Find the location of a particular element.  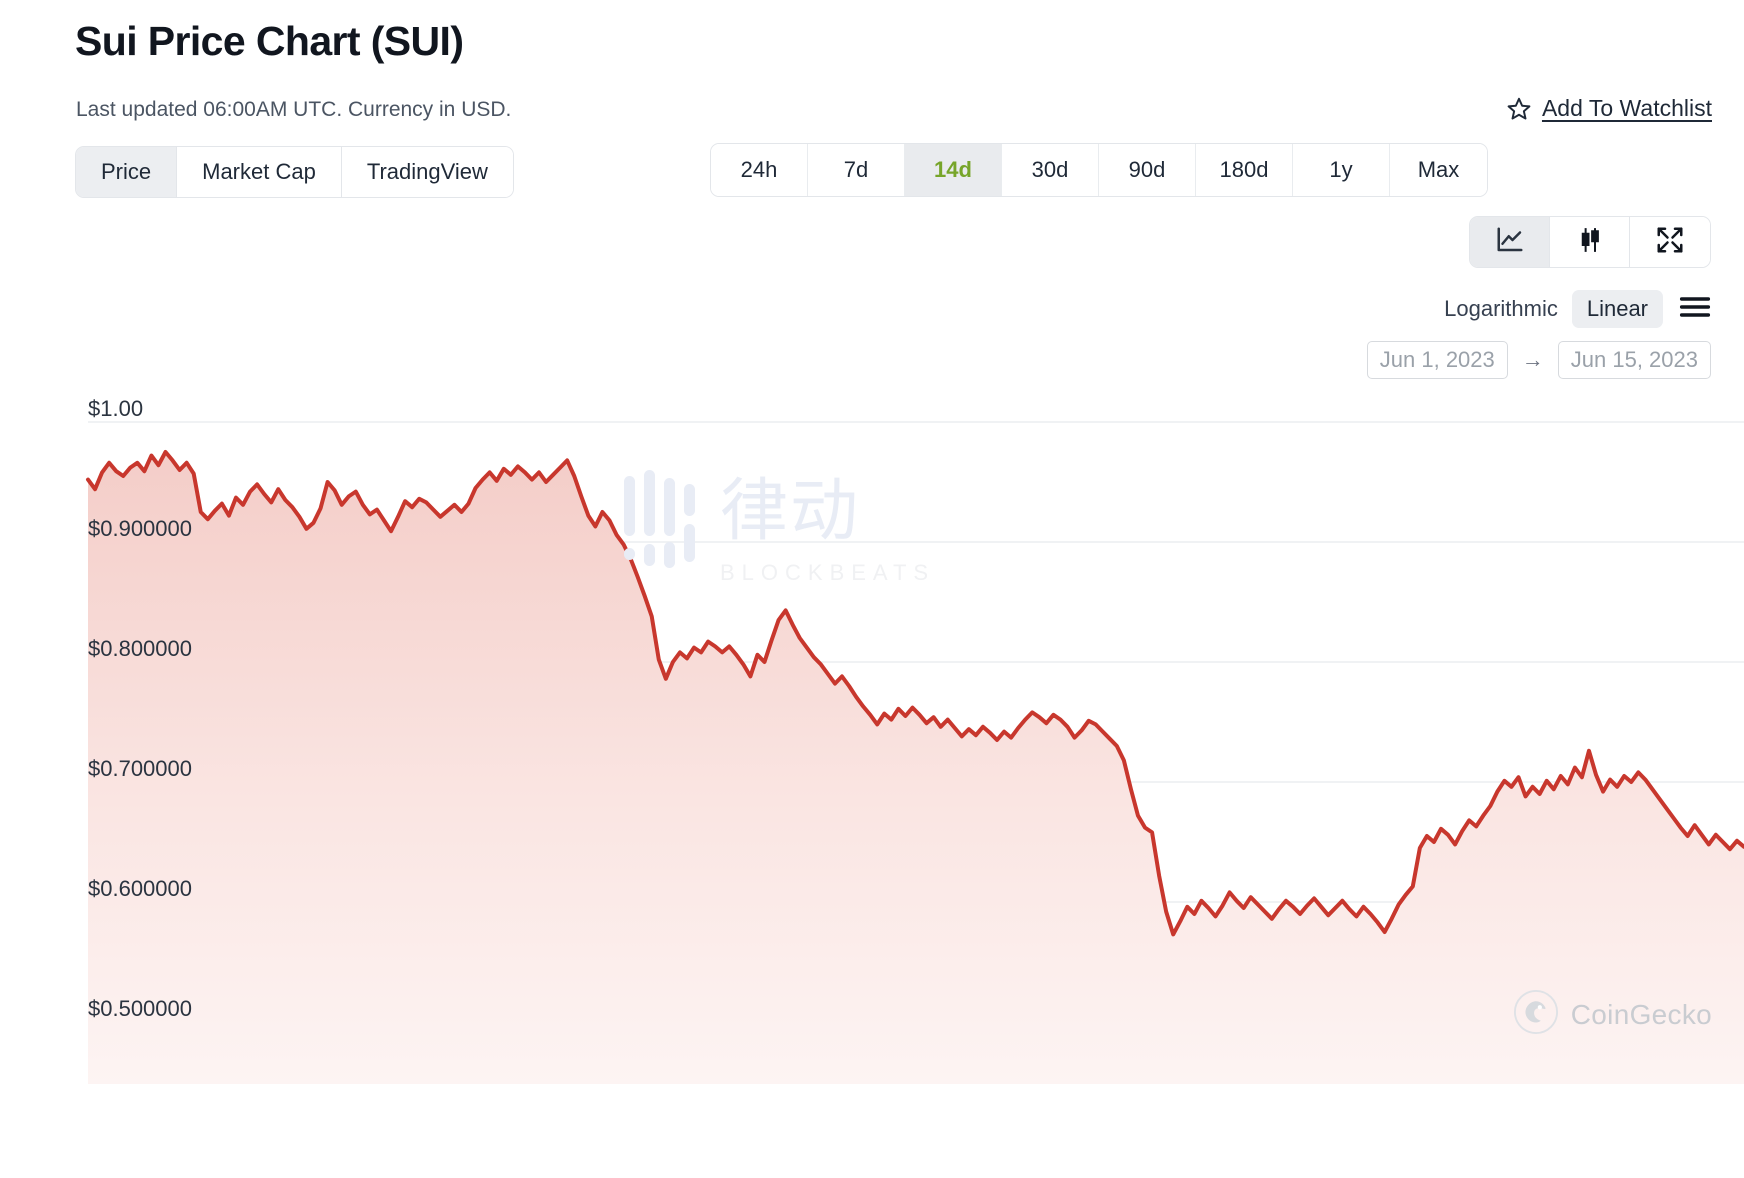

y-axis-tick-label: $0.600000 is located at coordinates (140, 888).